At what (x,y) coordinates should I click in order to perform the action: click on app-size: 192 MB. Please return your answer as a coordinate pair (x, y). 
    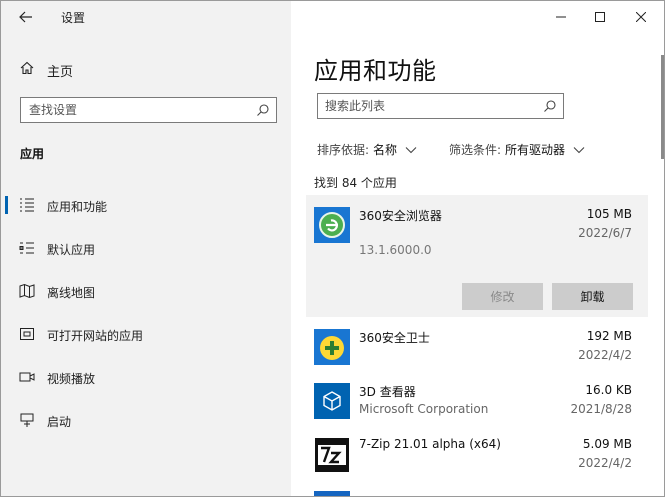
    Looking at the image, I should click on (609, 336).